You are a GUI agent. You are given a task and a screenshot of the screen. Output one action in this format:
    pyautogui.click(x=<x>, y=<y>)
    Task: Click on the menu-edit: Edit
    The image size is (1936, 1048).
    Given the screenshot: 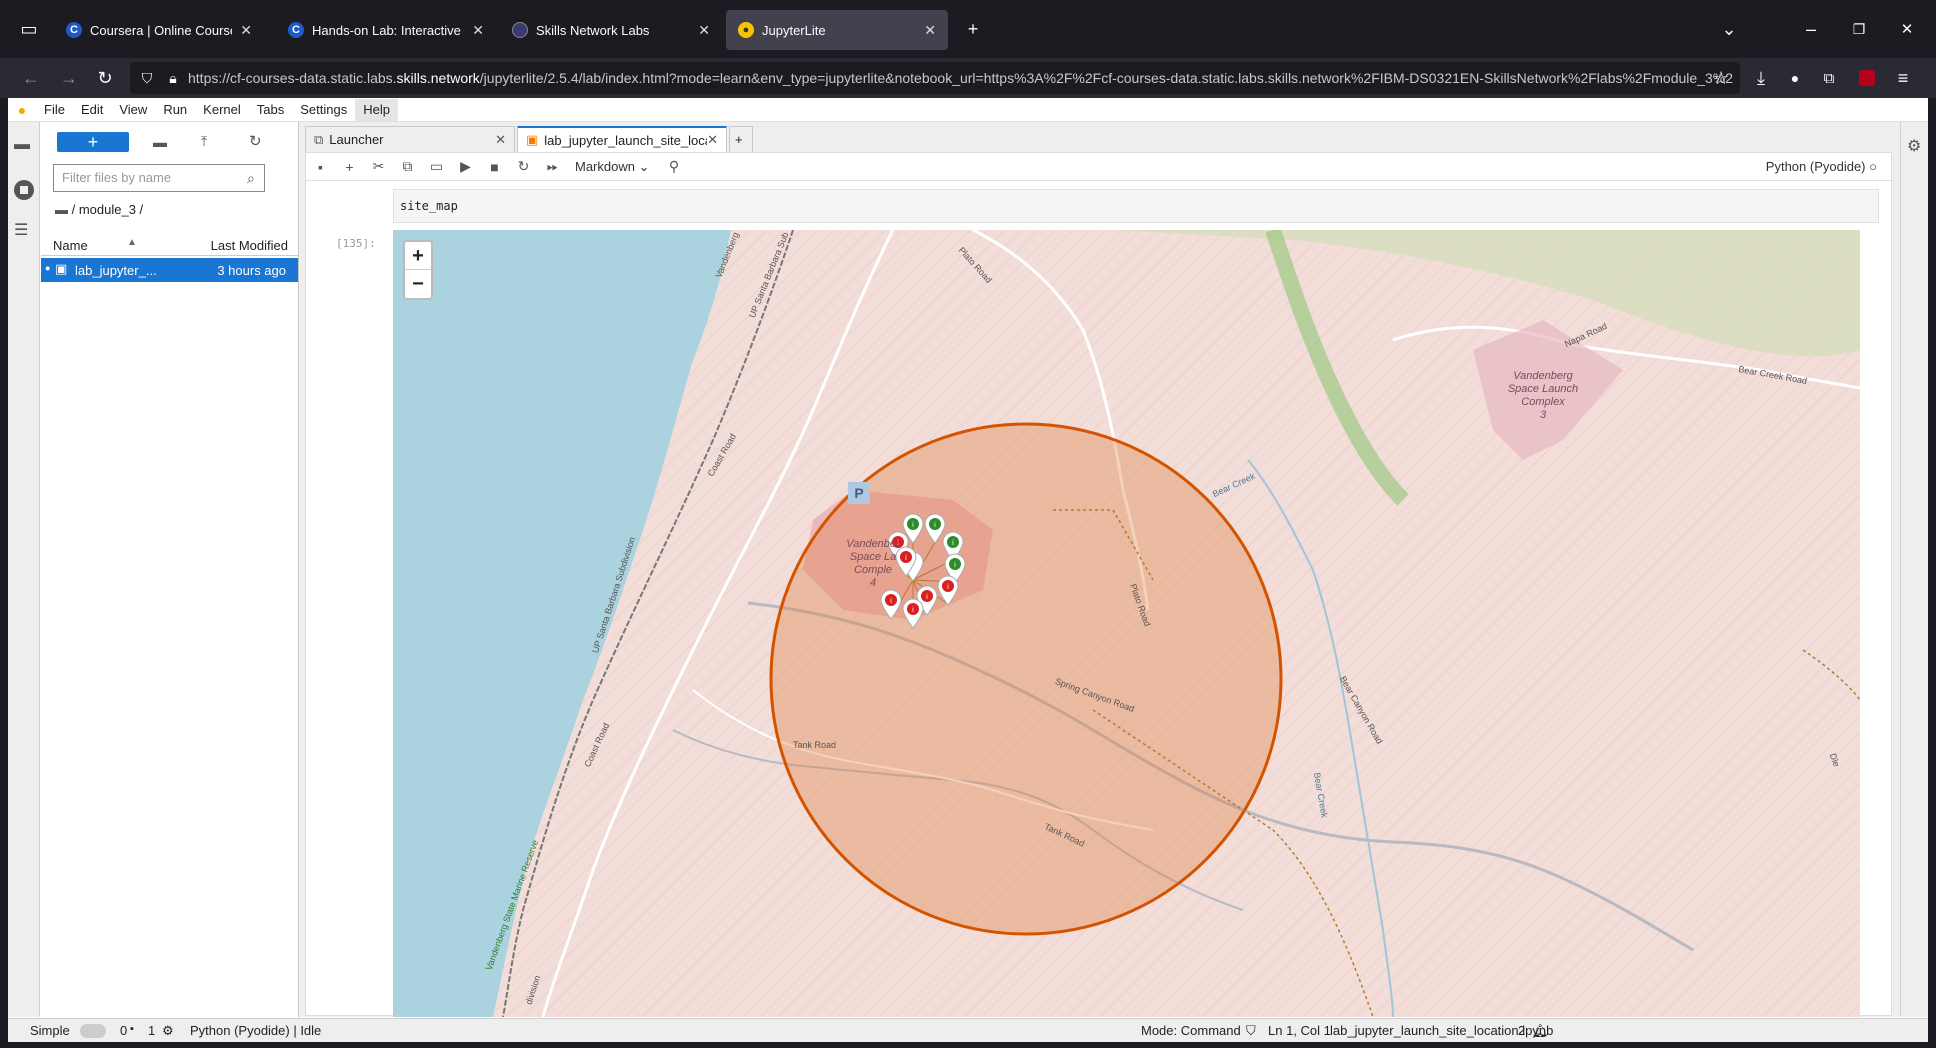 What is the action you would take?
    pyautogui.click(x=92, y=110)
    